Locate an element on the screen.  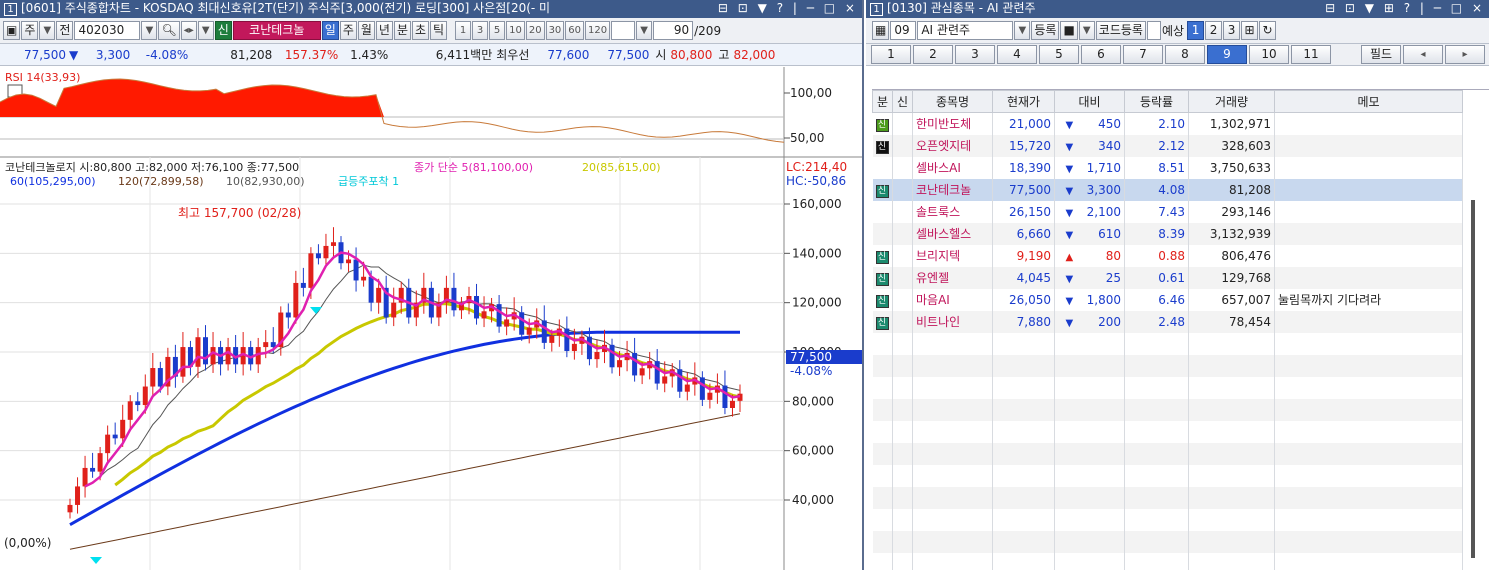
memo is located at coordinates (1368, 233).